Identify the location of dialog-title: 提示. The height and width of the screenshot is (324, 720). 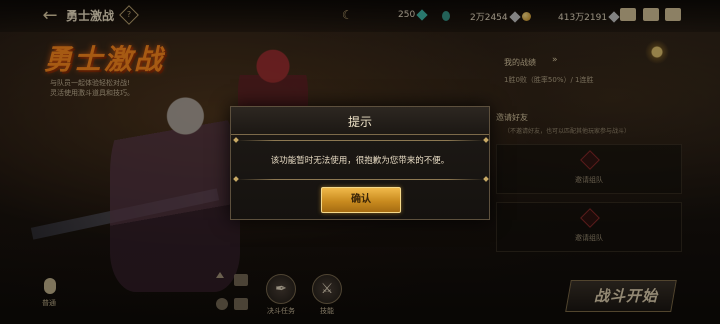
(359, 122).